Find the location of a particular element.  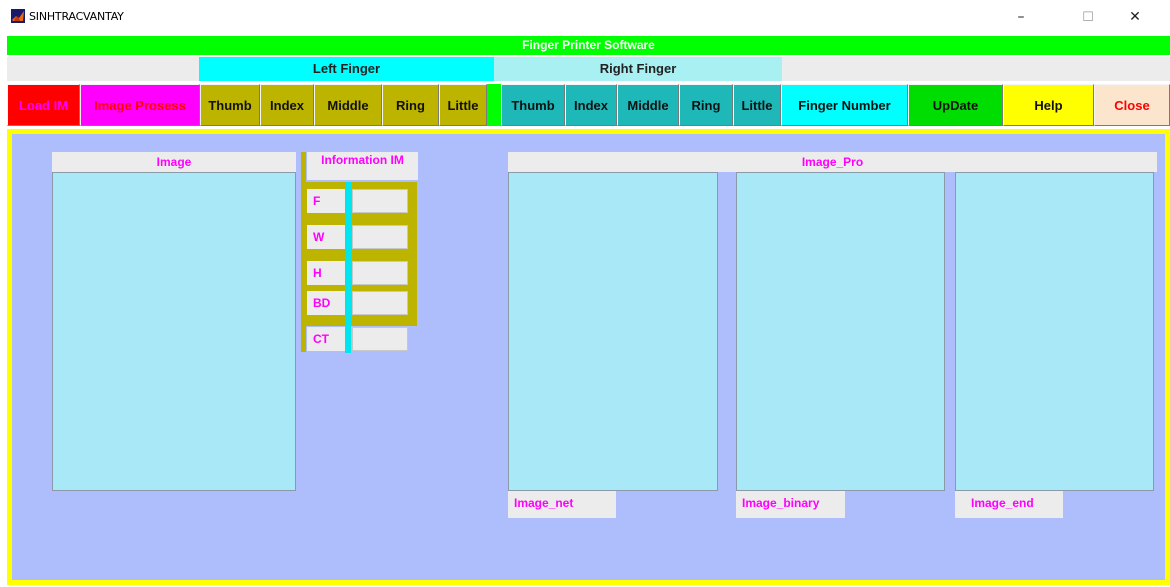

info-label-w: W is located at coordinates (326, 237).